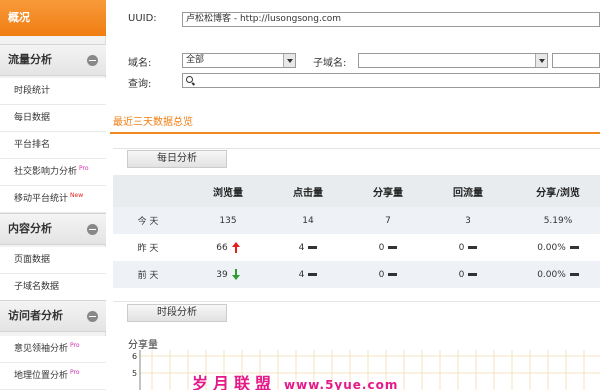 The height and width of the screenshot is (390, 600). Describe the element at coordinates (356, 220) in the screenshot. I see `table-row: 今 天 135 14 7 3 5.19%` at that location.